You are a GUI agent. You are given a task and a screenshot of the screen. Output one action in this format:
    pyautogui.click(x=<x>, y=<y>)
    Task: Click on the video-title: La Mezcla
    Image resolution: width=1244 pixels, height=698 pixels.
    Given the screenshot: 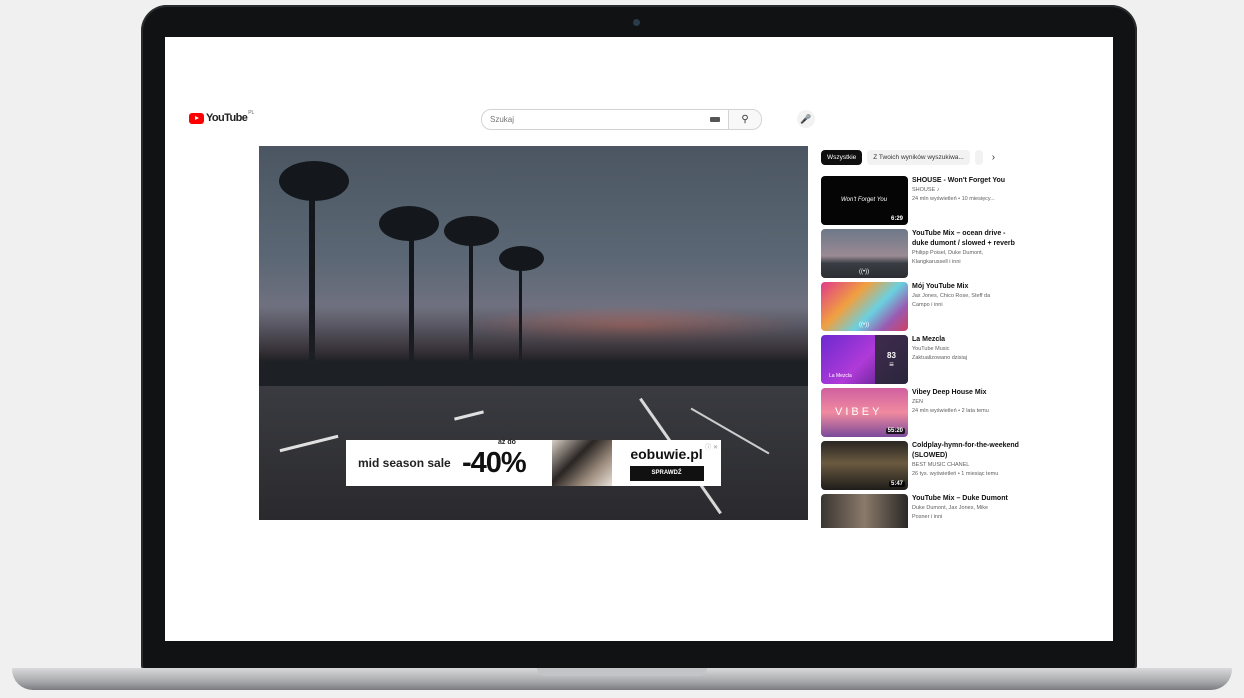 What is the action you would take?
    pyautogui.click(x=966, y=340)
    